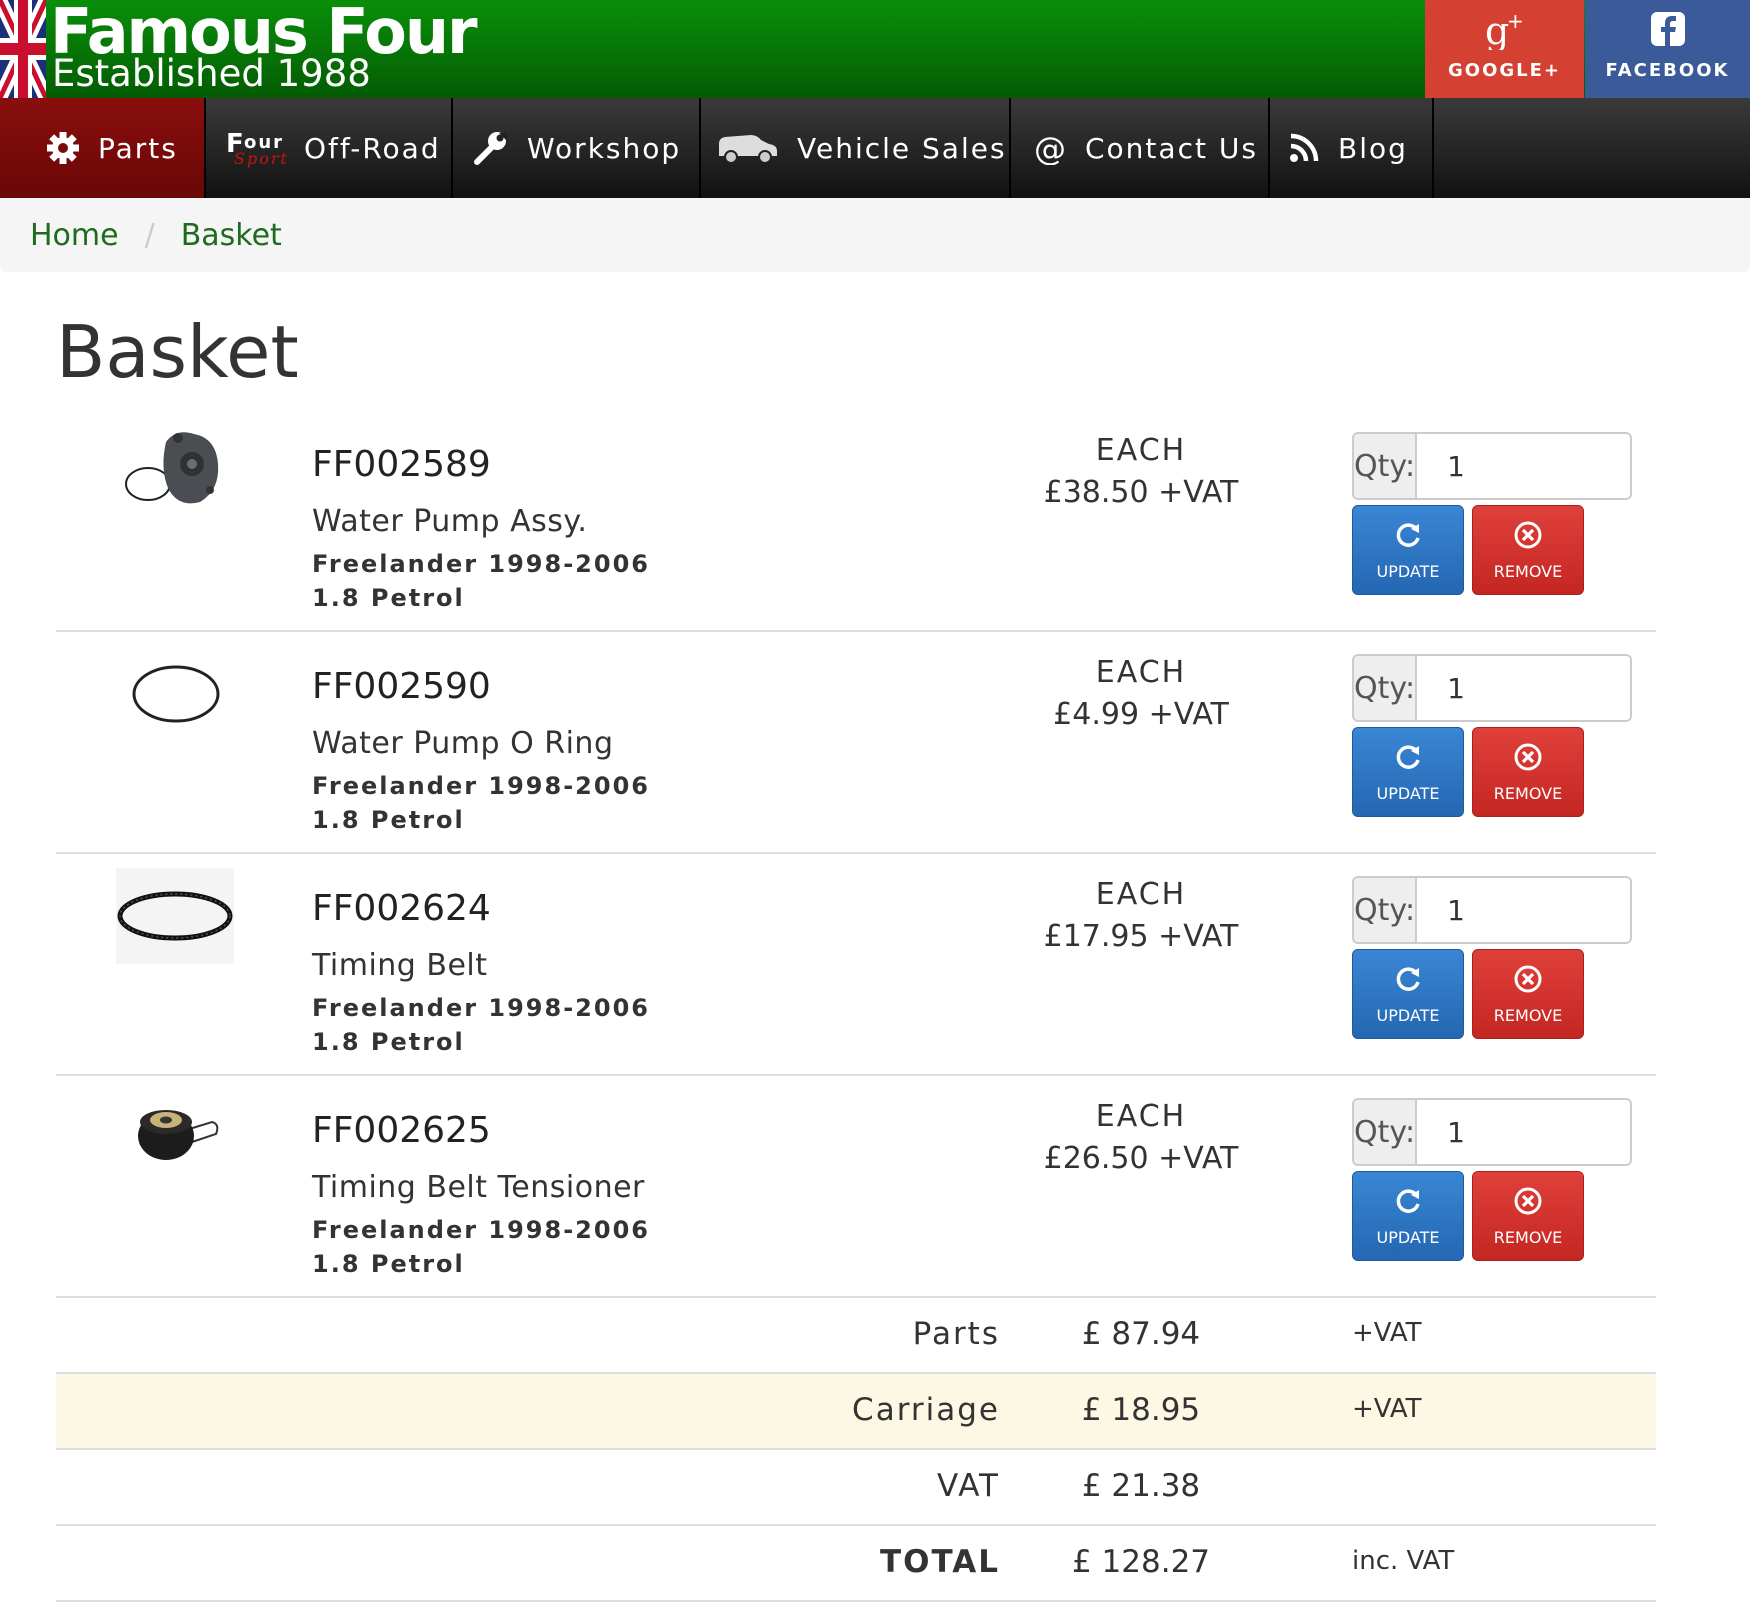 This screenshot has width=1750, height=1608. Describe the element at coordinates (491, 148) in the screenshot. I see `wrench-icon` at that location.